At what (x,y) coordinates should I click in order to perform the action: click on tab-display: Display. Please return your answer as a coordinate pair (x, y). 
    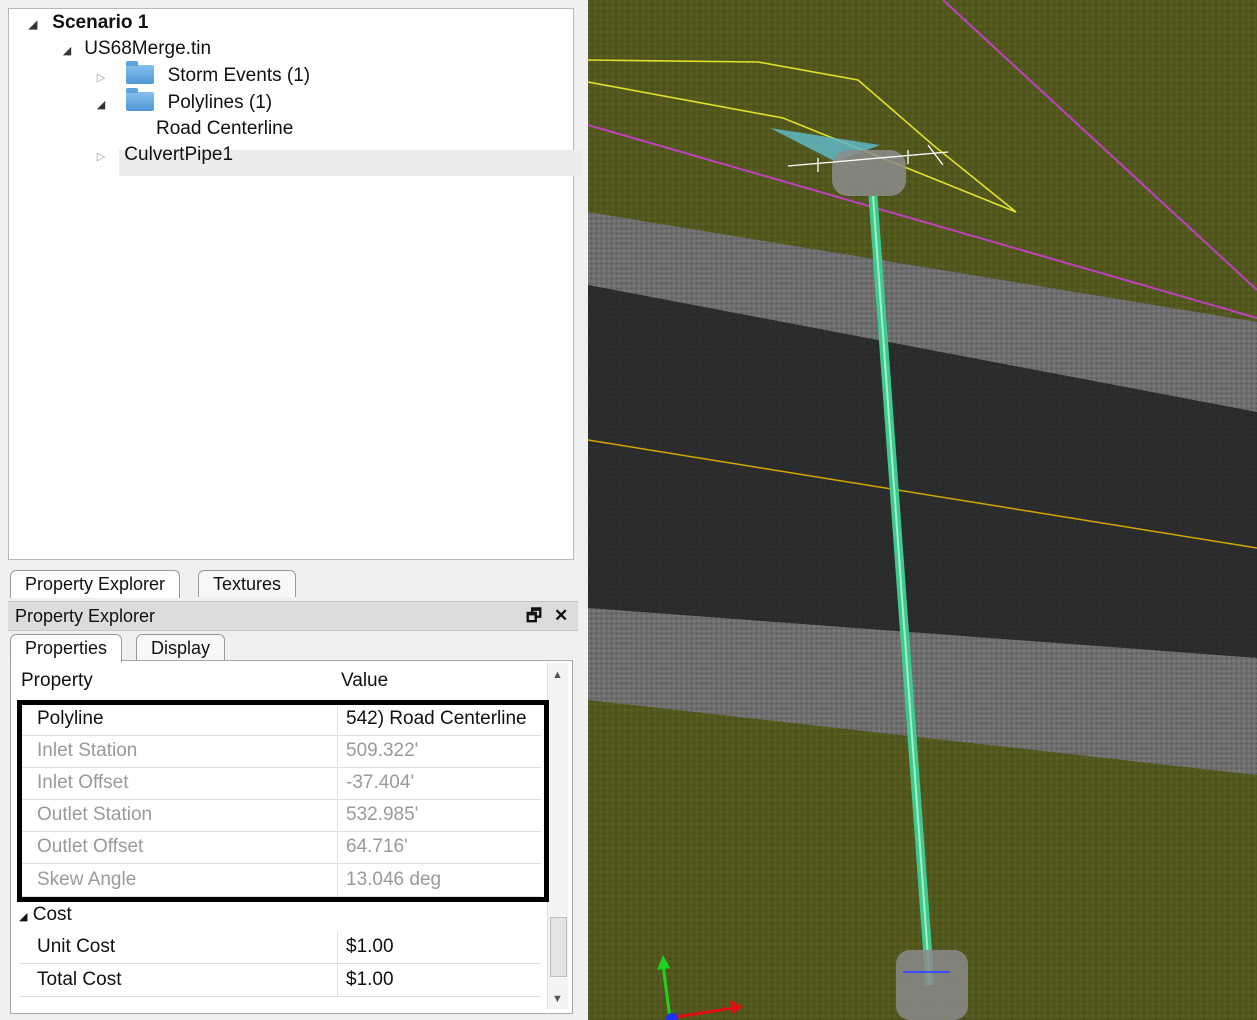
    Looking at the image, I should click on (181, 647).